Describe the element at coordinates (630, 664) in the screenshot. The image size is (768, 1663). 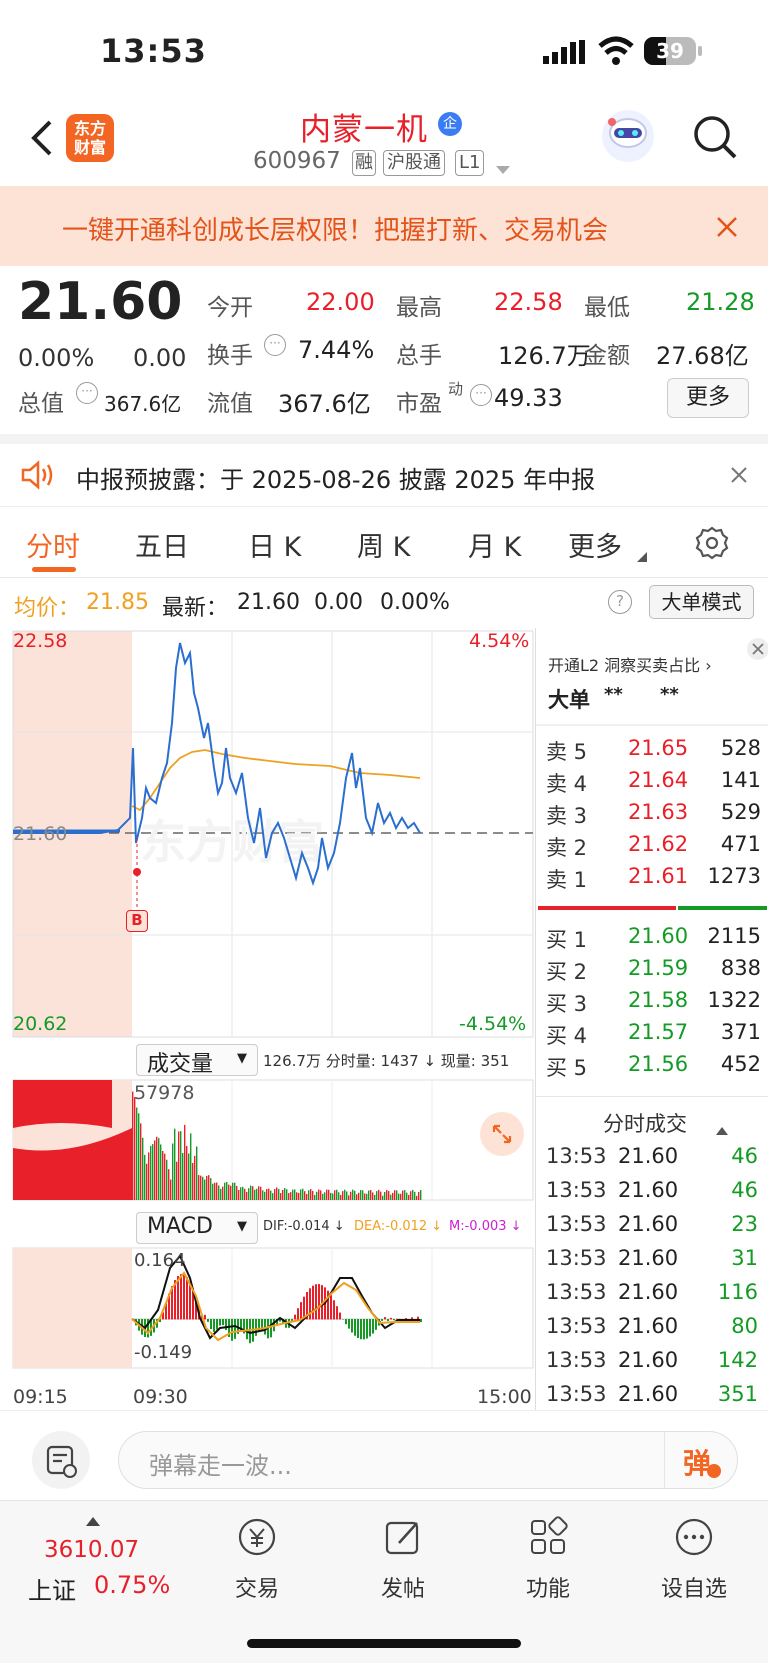
I see `l2-promo-link: 开通L2 洞察买卖占比 ›` at that location.